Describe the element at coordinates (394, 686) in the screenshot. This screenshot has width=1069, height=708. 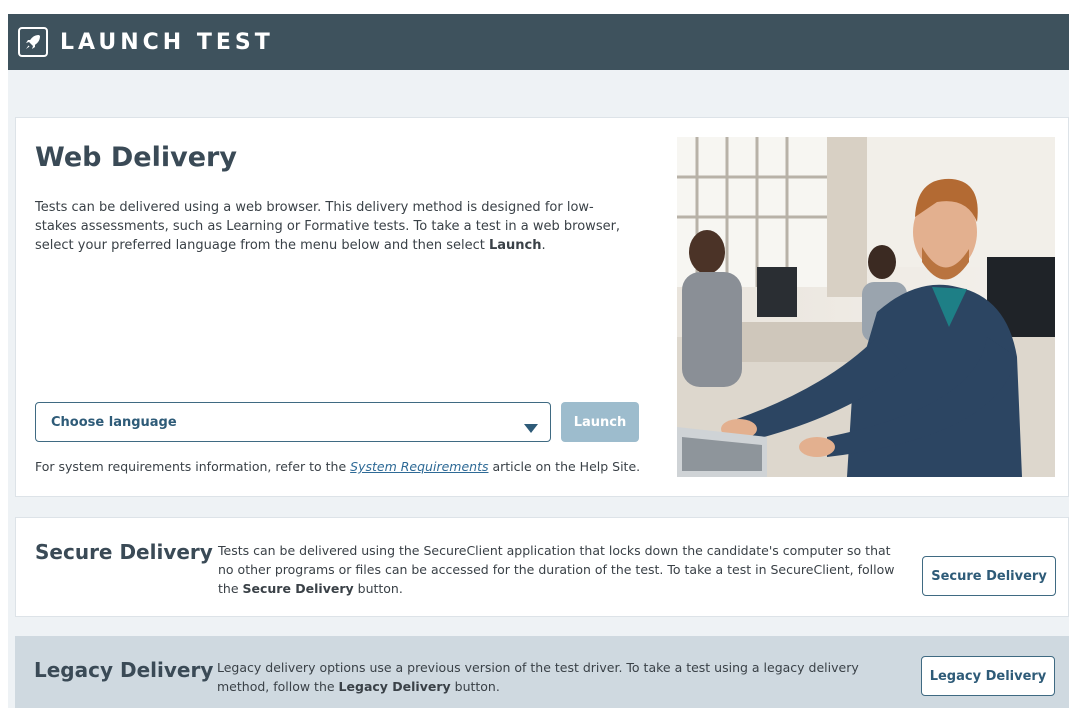
I see `legacy-desc-bold: Legacy Delivery` at that location.